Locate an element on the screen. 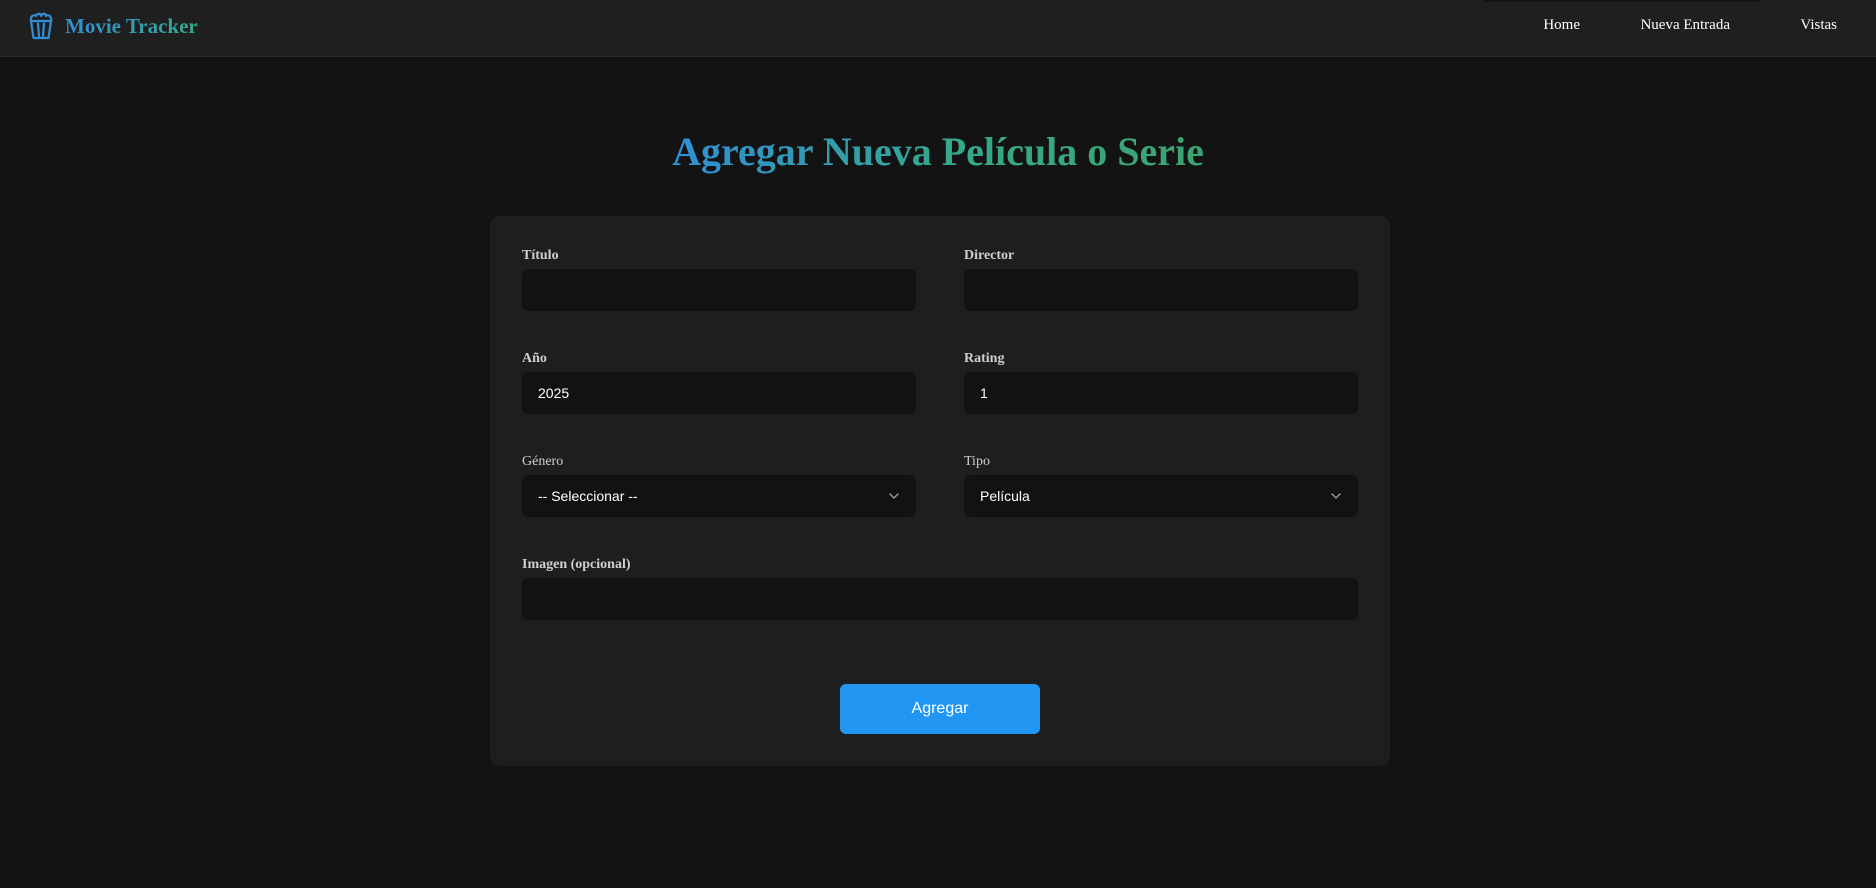 The width and height of the screenshot is (1876, 888). director-label: Director is located at coordinates (989, 255).